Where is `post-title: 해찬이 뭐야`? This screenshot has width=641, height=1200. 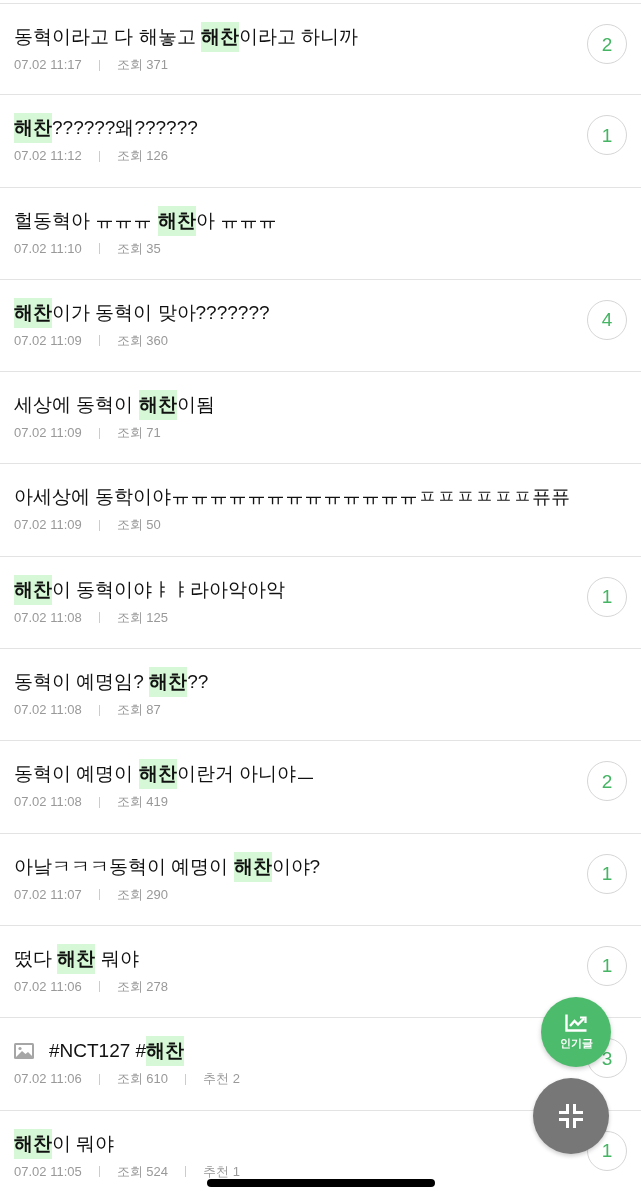 post-title: 해찬이 뭐야 is located at coordinates (64, 1143).